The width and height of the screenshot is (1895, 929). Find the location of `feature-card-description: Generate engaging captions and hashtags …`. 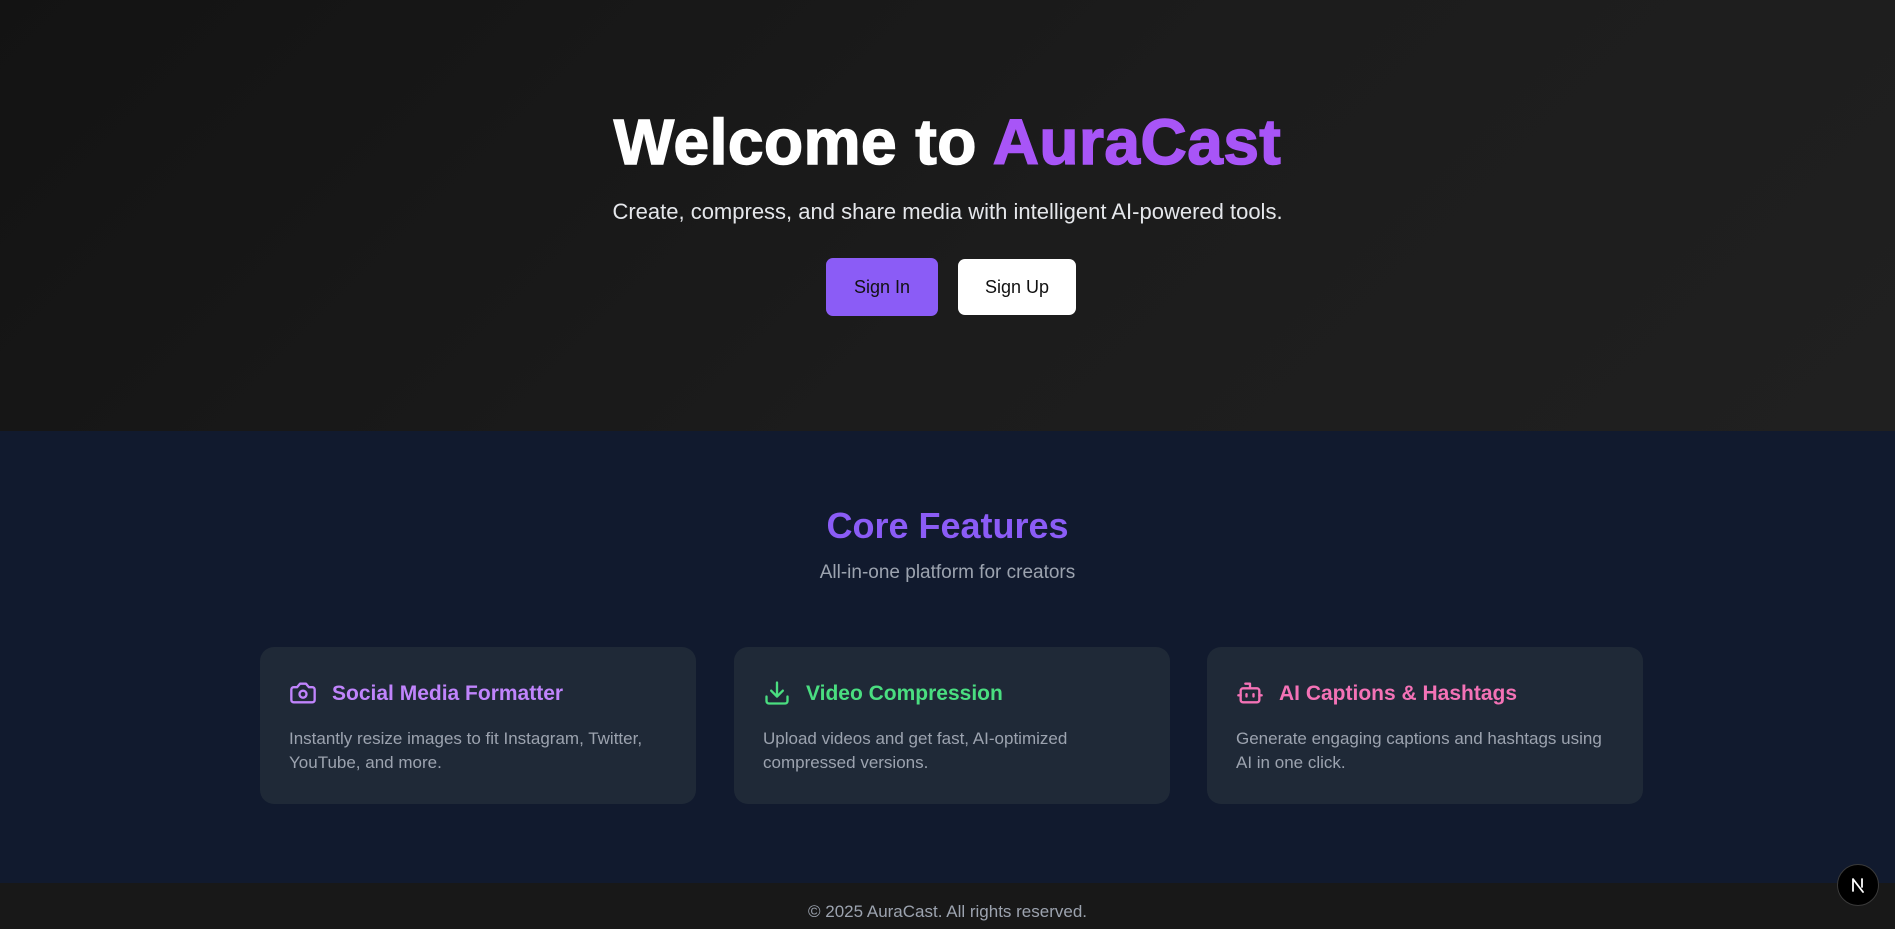

feature-card-description: Generate engaging captions and hashtags … is located at coordinates (1419, 750).